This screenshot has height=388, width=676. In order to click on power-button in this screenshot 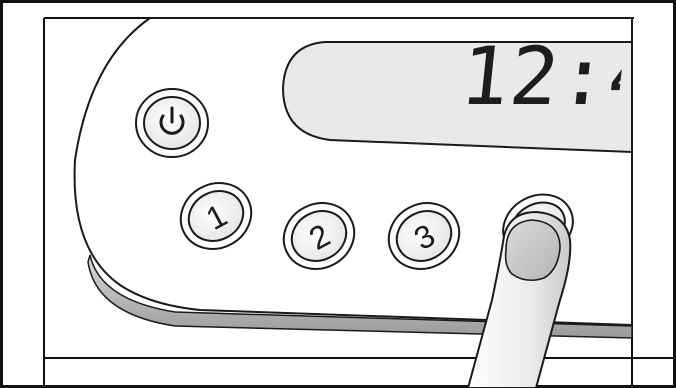, I will do `click(172, 123)`.